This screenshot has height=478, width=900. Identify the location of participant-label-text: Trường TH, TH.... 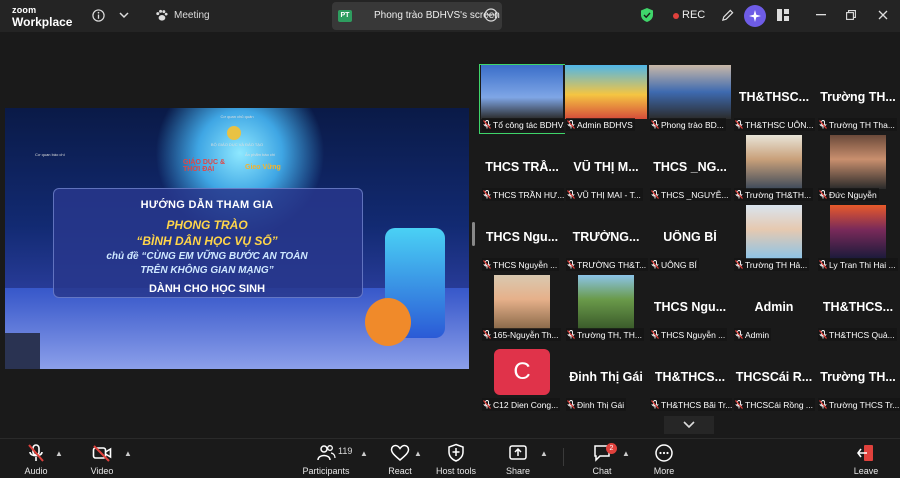
(609, 334).